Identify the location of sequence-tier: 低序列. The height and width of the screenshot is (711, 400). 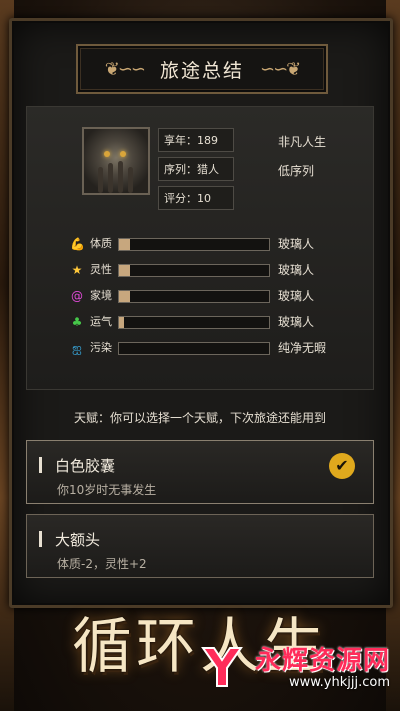
(296, 171).